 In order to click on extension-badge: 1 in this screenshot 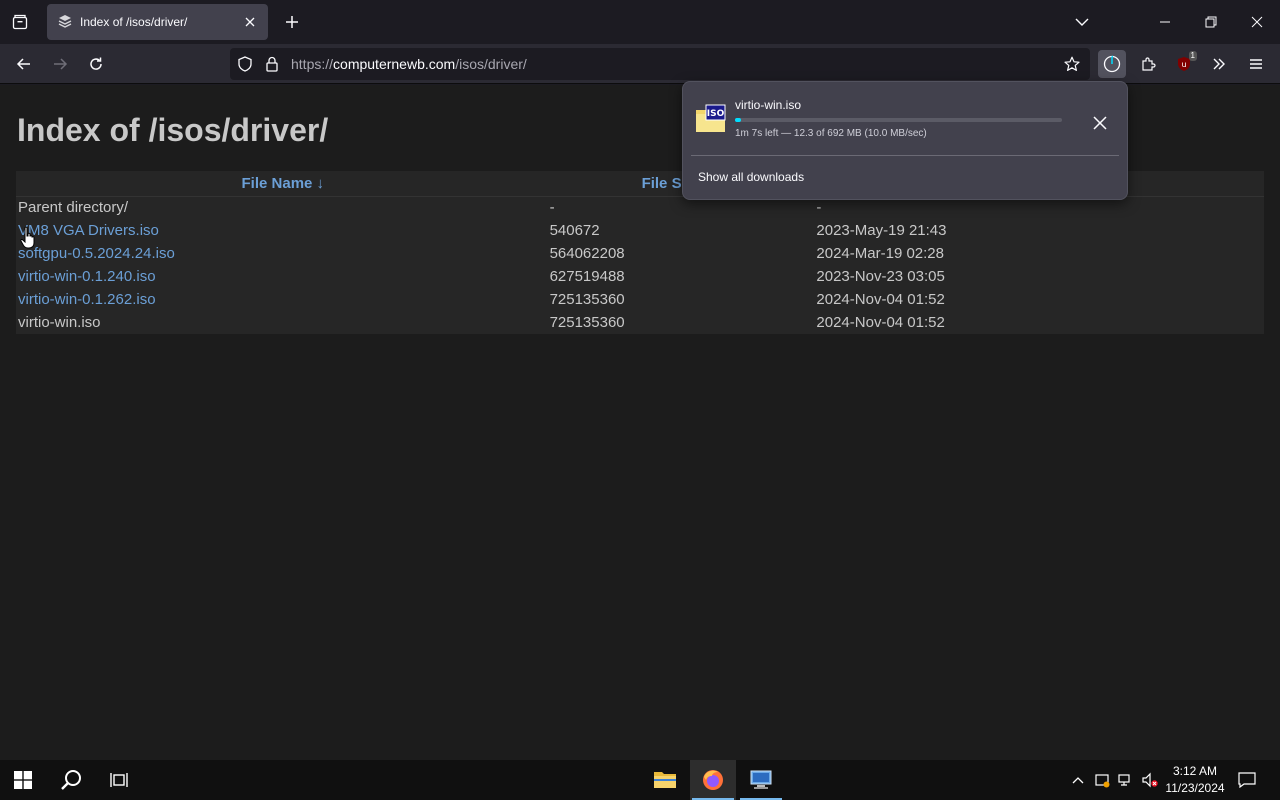, I will do `click(1192, 56)`.